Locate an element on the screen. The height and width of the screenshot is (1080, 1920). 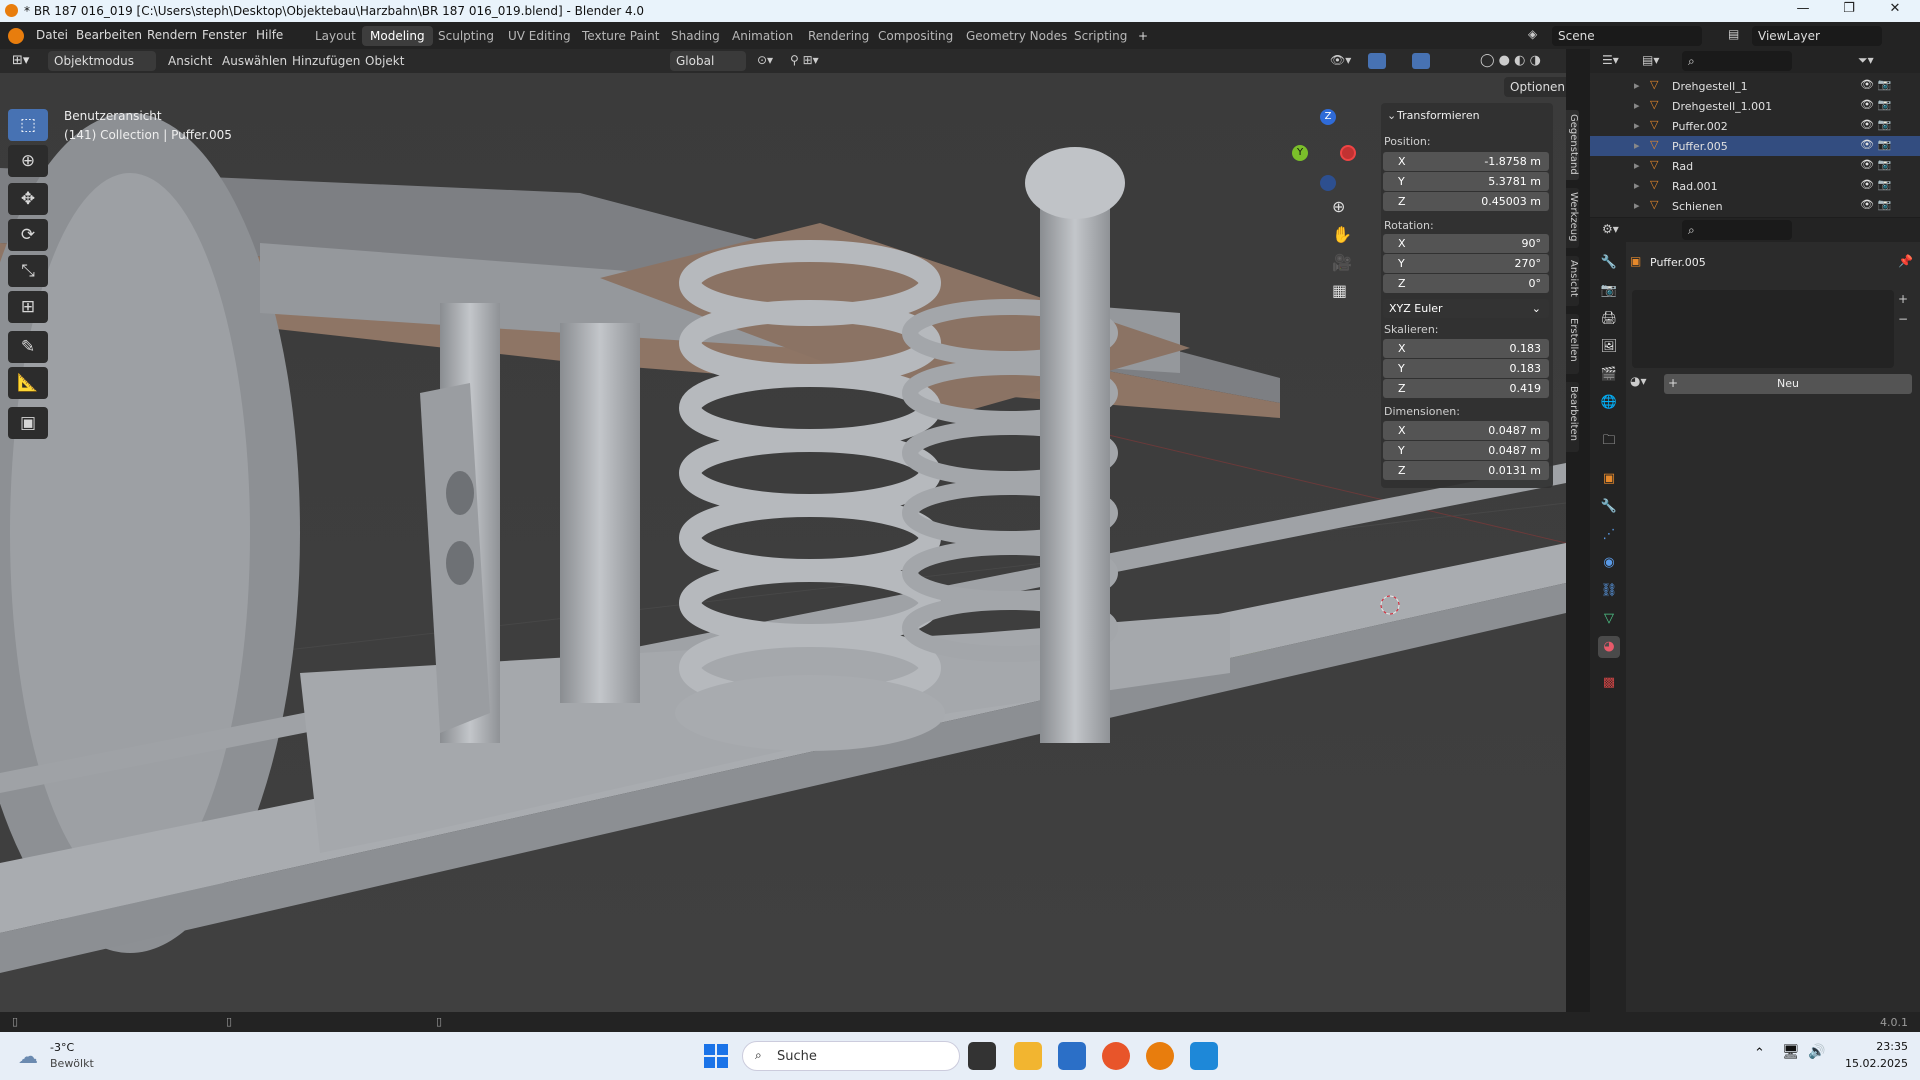
tab-werkzeug: Werkzeug is located at coordinates (1572, 218).